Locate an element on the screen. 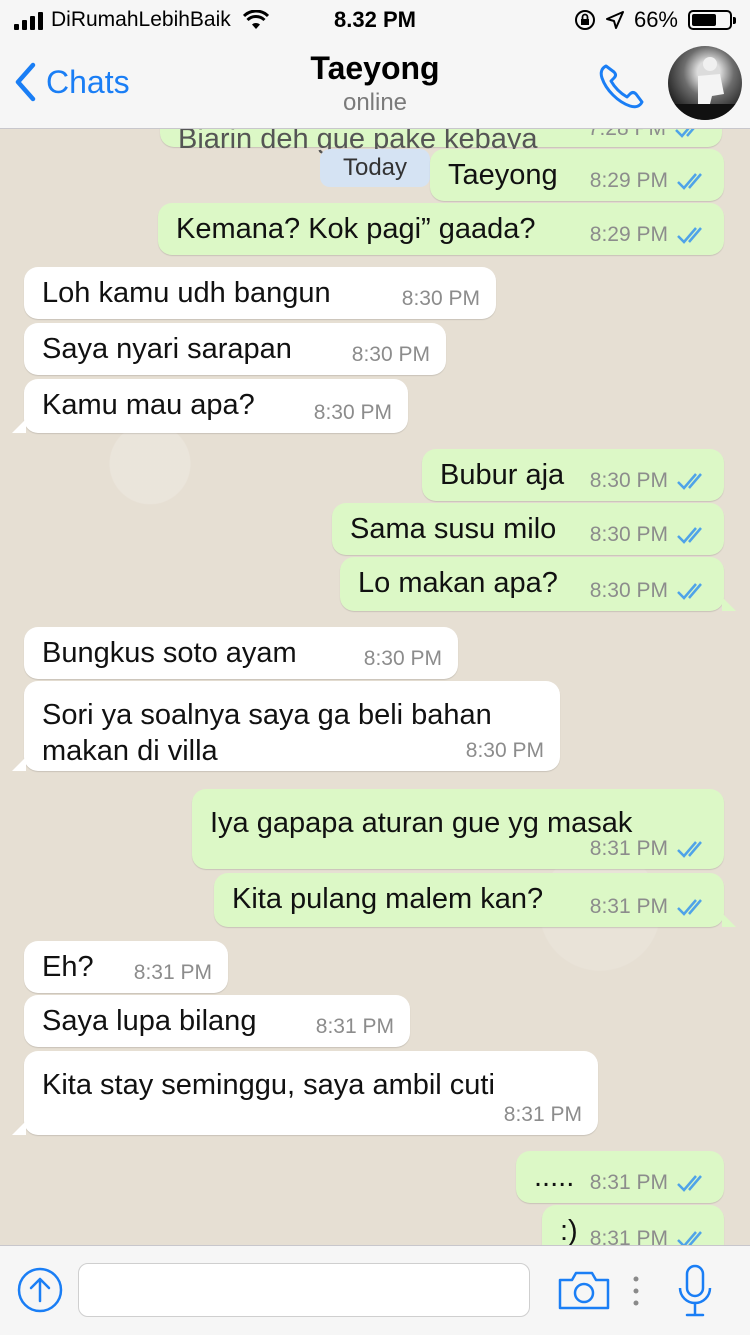 The image size is (750, 1335). date-badge: Today is located at coordinates (375, 168).